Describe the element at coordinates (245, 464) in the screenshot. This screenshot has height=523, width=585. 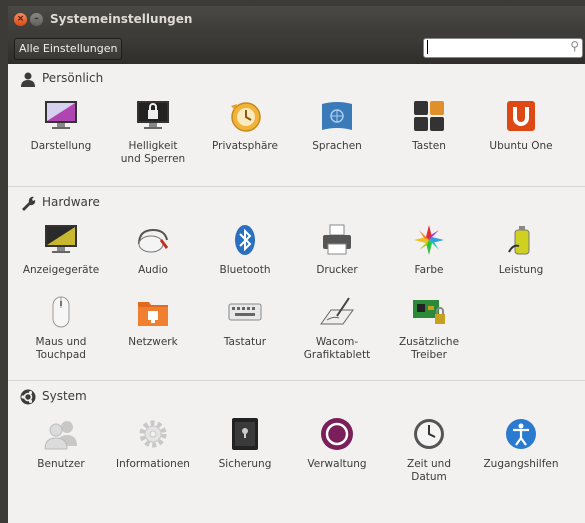
I see `item-label: Sicherung` at that location.